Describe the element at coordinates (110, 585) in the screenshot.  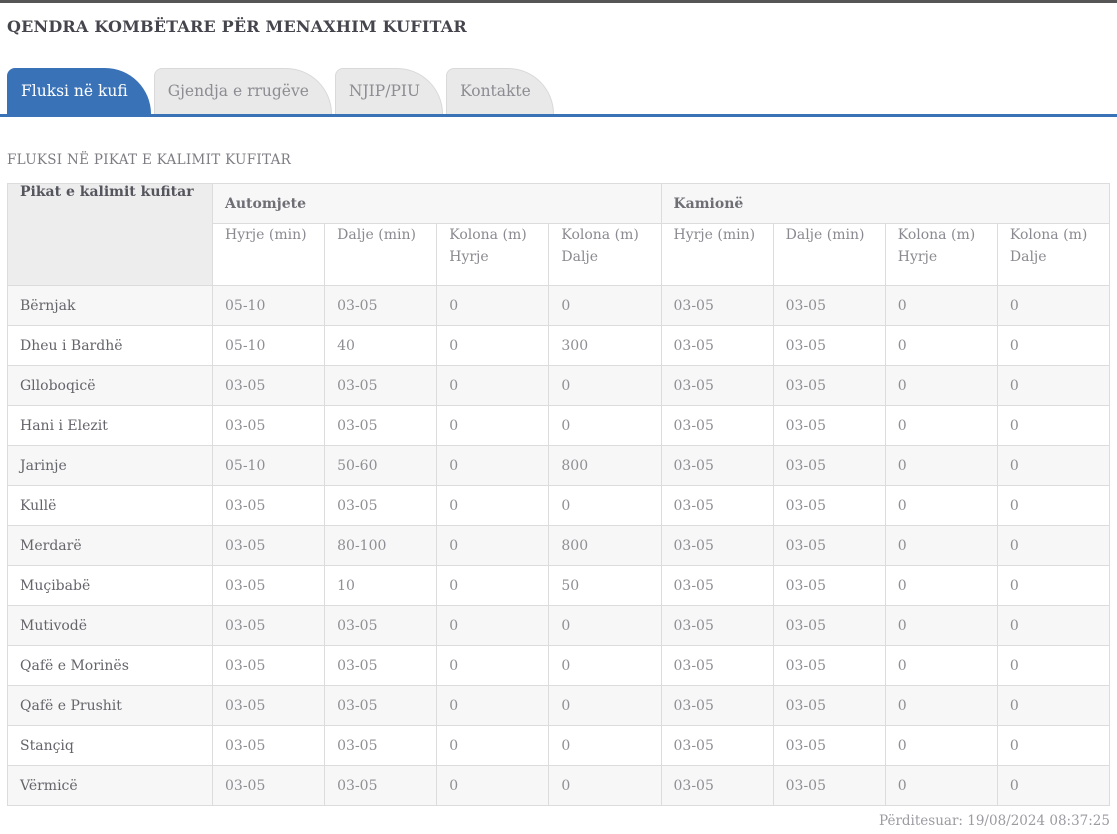
I see `crossing-point-name: Muçibabë` at that location.